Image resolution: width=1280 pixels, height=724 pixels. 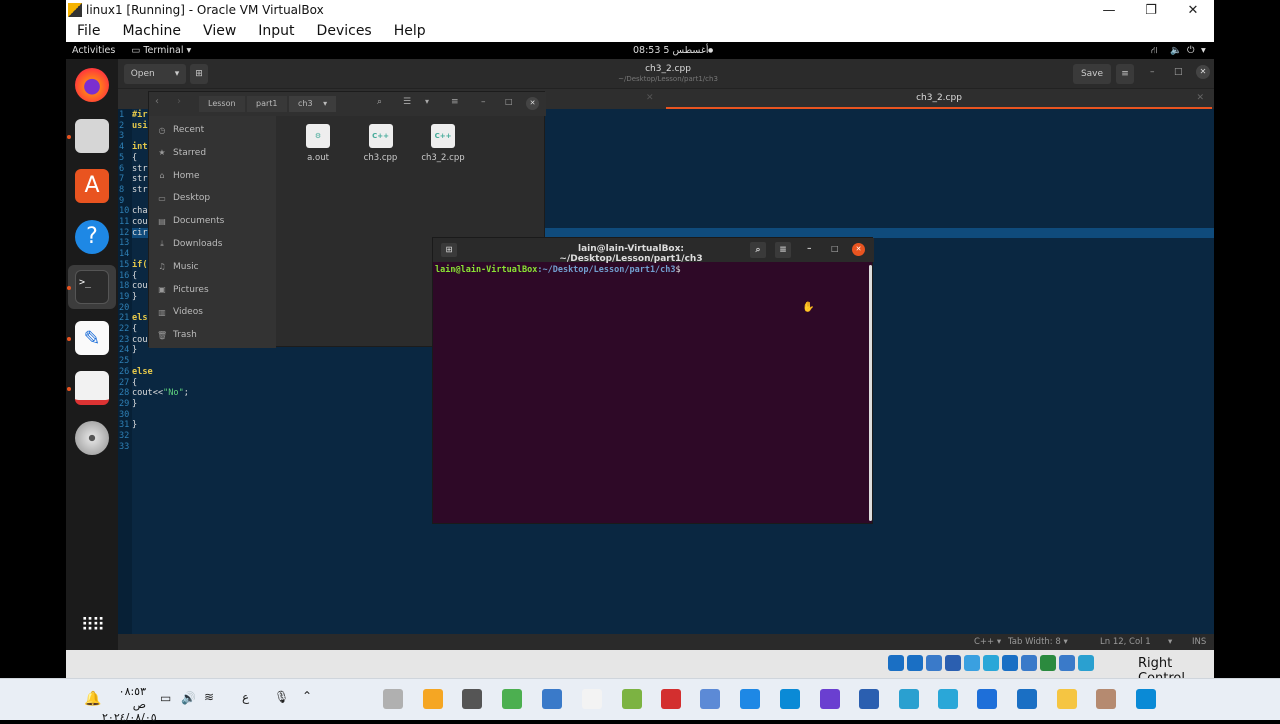 I want to click on maximize-button: ❐, so click(x=1151, y=10).